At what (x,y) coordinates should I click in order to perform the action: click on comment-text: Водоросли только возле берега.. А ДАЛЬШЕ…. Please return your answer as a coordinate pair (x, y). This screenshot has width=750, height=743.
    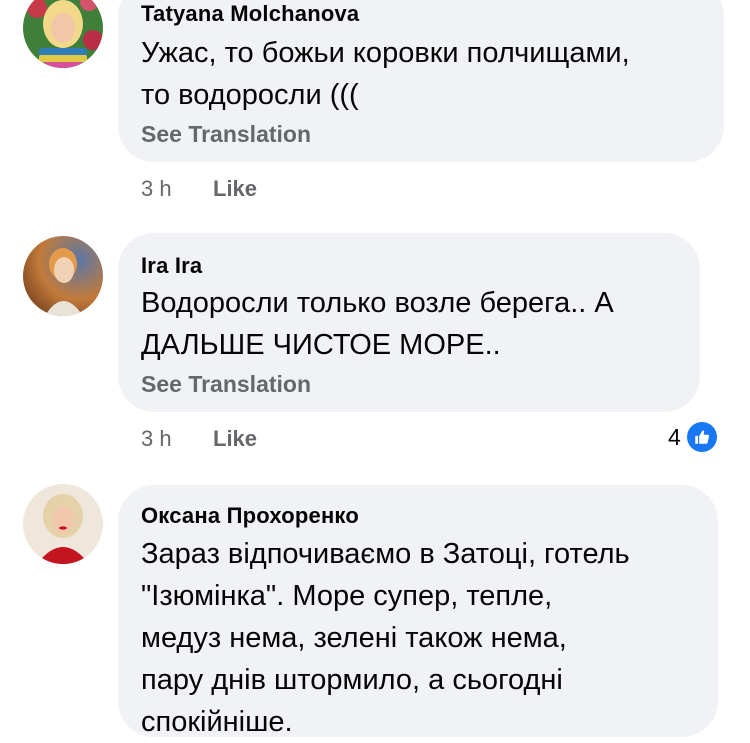
    Looking at the image, I should click on (377, 324).